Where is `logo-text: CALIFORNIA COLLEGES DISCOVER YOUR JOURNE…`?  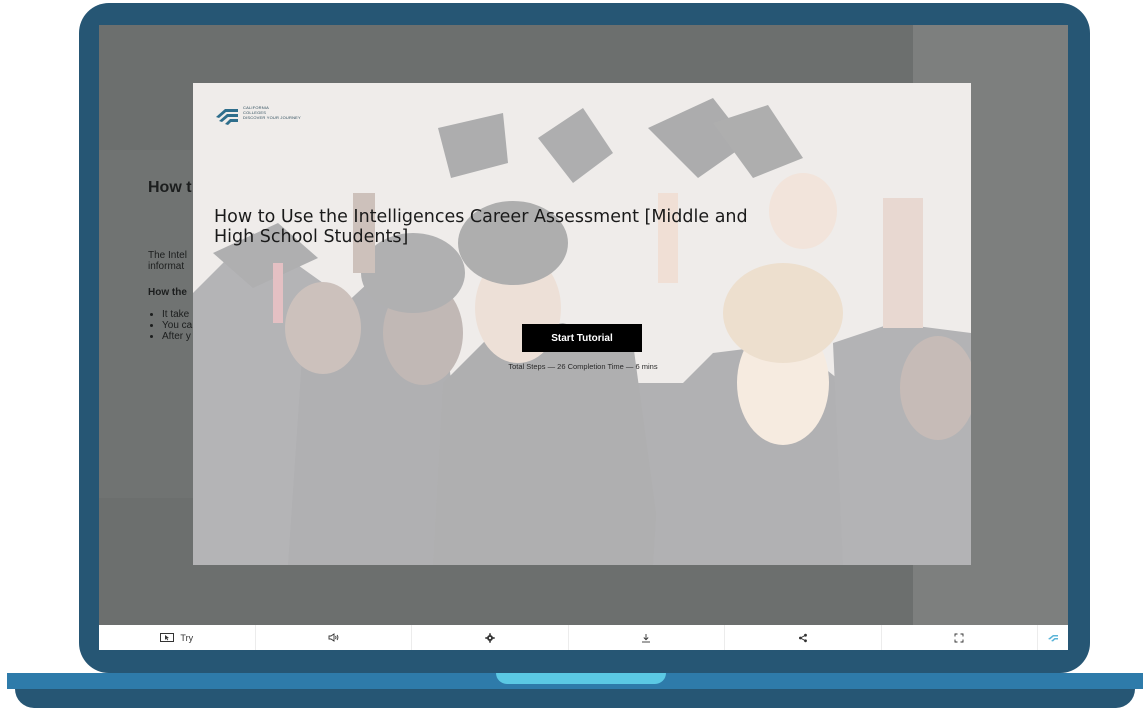
logo-text: CALIFORNIA COLLEGES DISCOVER YOUR JOURNE… is located at coordinates (272, 112).